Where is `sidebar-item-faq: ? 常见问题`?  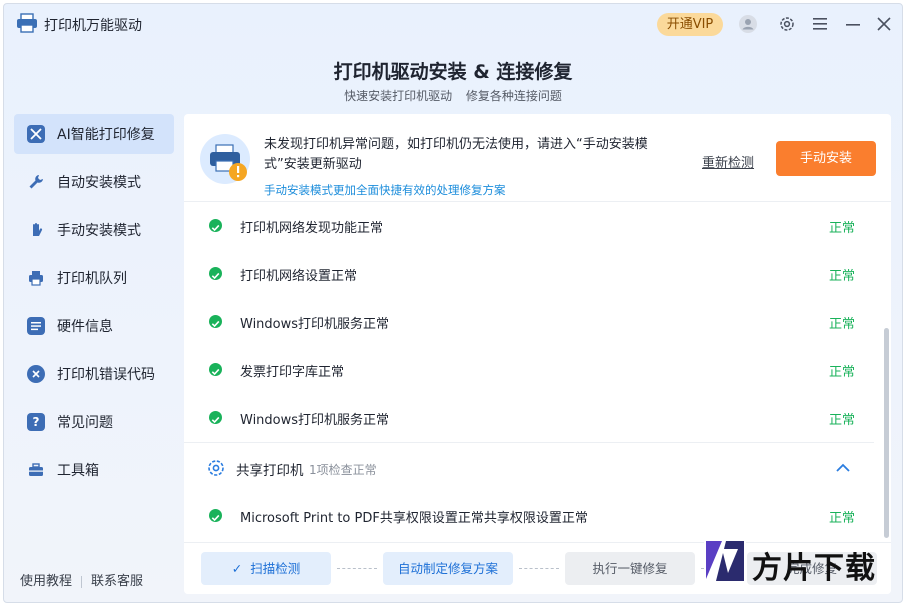 sidebar-item-faq: ? 常见问题 is located at coordinates (94, 422).